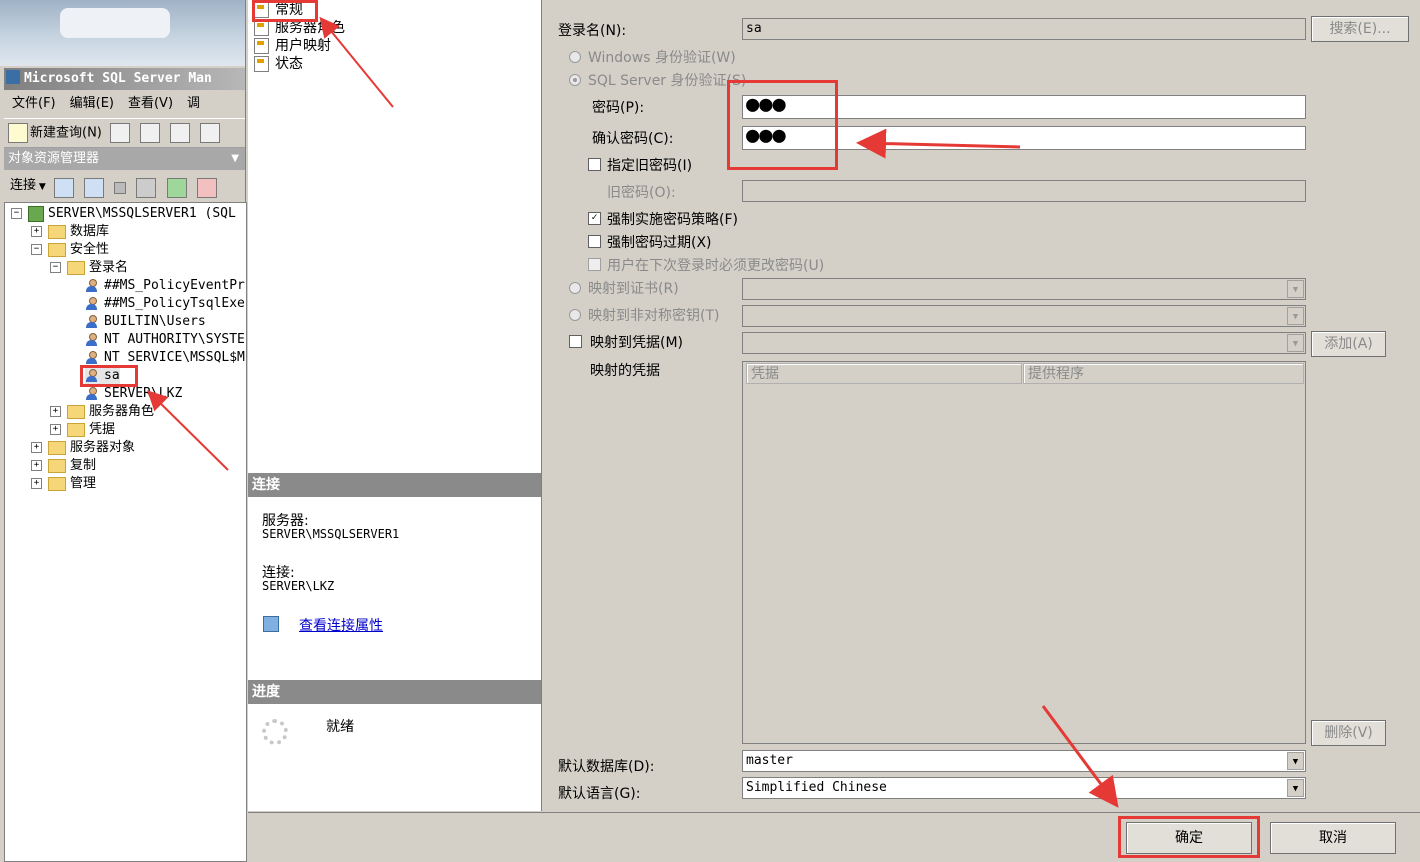 The height and width of the screenshot is (862, 1420). What do you see at coordinates (150, 103) in the screenshot?
I see `menu-view: 查看(V)` at bounding box center [150, 103].